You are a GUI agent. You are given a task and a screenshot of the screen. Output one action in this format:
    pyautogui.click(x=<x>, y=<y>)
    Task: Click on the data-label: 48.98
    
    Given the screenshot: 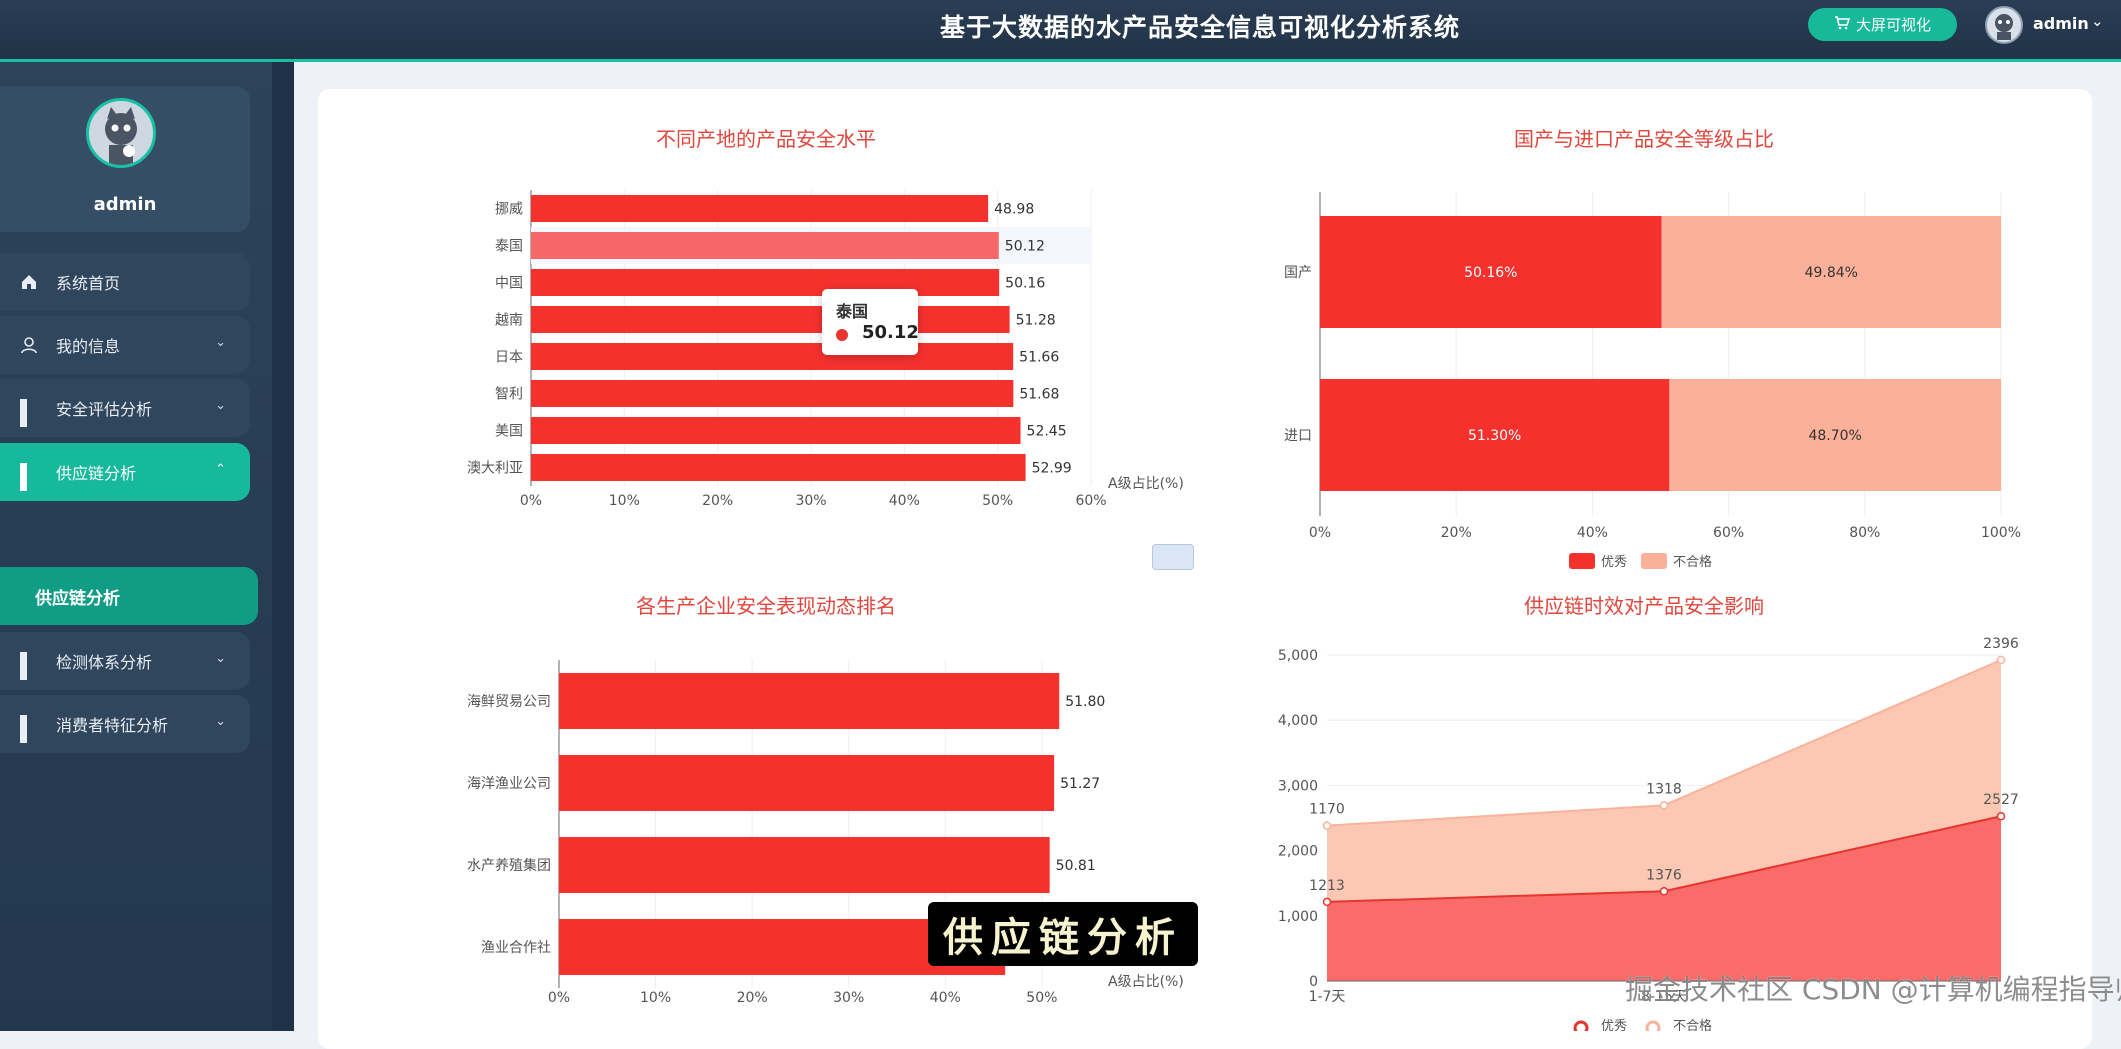 What is the action you would take?
    pyautogui.click(x=1014, y=210)
    